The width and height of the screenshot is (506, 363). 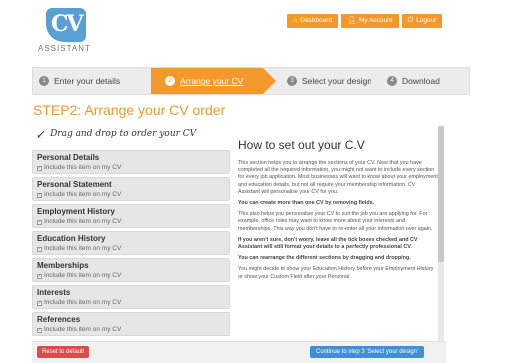 What do you see at coordinates (441, 194) in the screenshot?
I see `help-scrollbar-thumb` at bounding box center [441, 194].